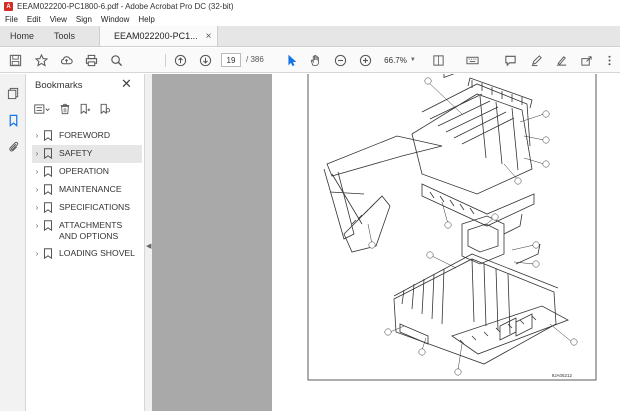 This screenshot has width=620, height=411. Describe the element at coordinates (91, 60) in the screenshot. I see `print-icon` at that location.